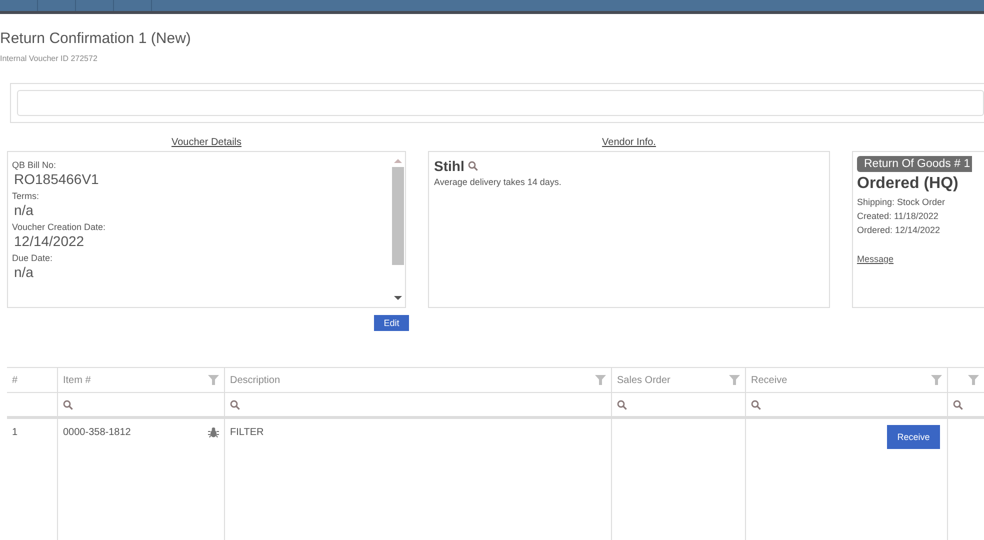 The image size is (984, 540). I want to click on column-header: Description, so click(255, 380).